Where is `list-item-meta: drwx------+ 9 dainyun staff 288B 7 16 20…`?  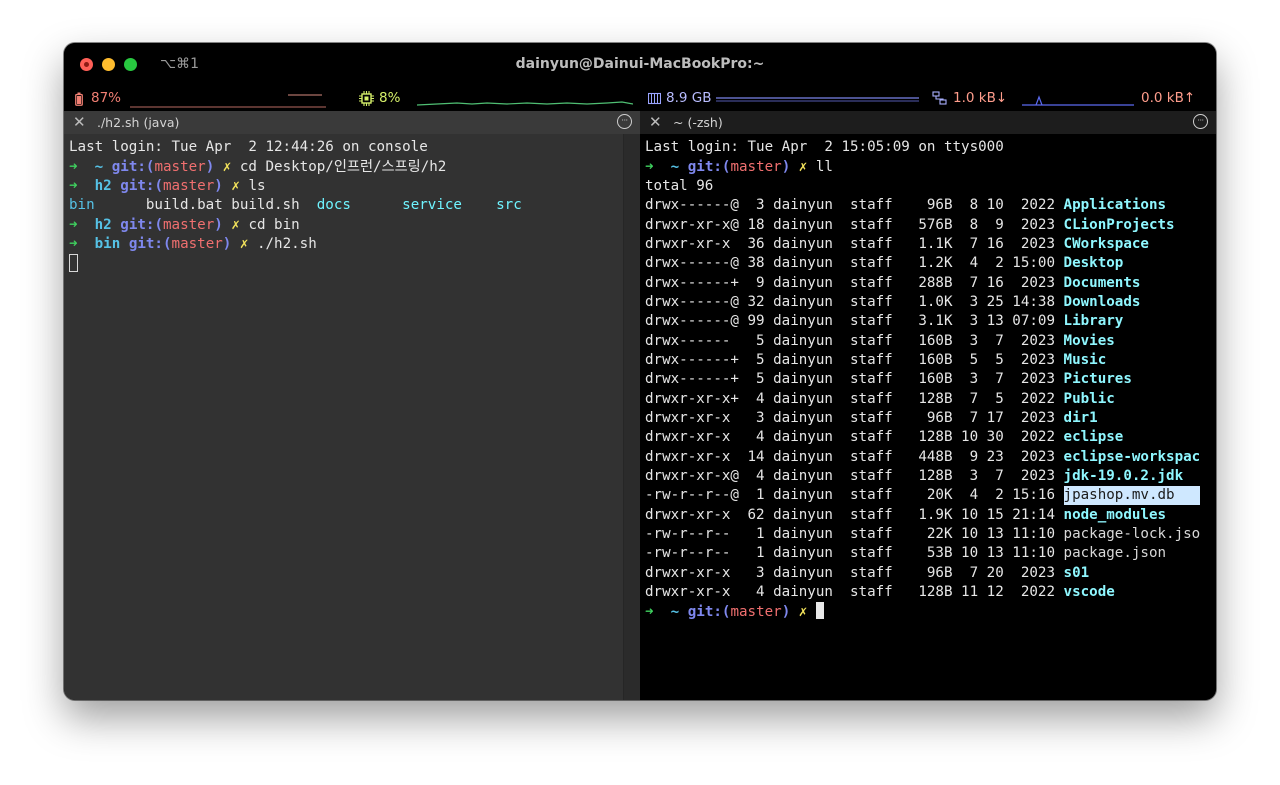
list-item-meta: drwx------+ 9 dainyun staff 288B 7 16 20… is located at coordinates (854, 282).